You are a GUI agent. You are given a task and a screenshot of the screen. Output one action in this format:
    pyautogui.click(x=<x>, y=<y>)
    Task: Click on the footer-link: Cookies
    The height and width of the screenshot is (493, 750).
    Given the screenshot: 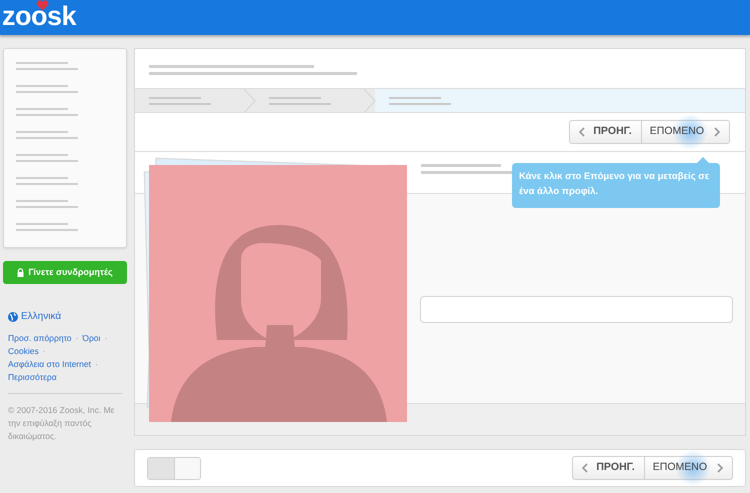 What is the action you would take?
    pyautogui.click(x=23, y=351)
    